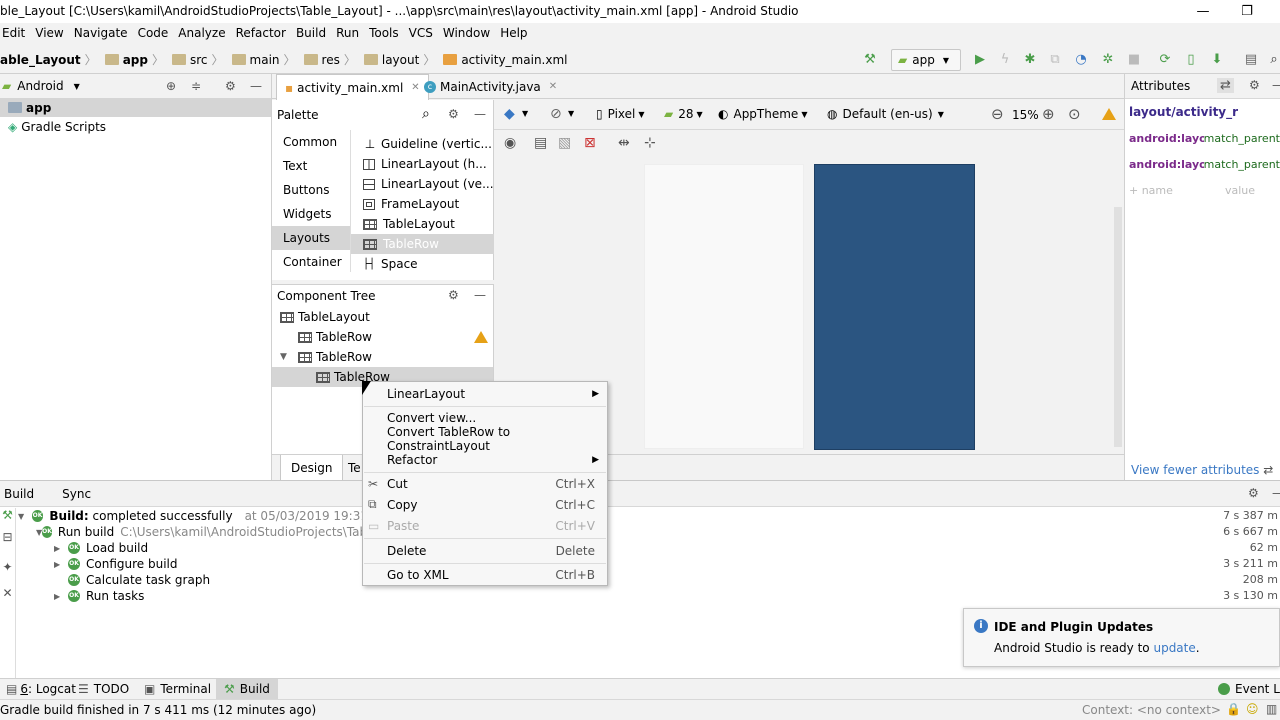 The image size is (1280, 720). I want to click on new-attribute-row: + name value, so click(1202, 190).